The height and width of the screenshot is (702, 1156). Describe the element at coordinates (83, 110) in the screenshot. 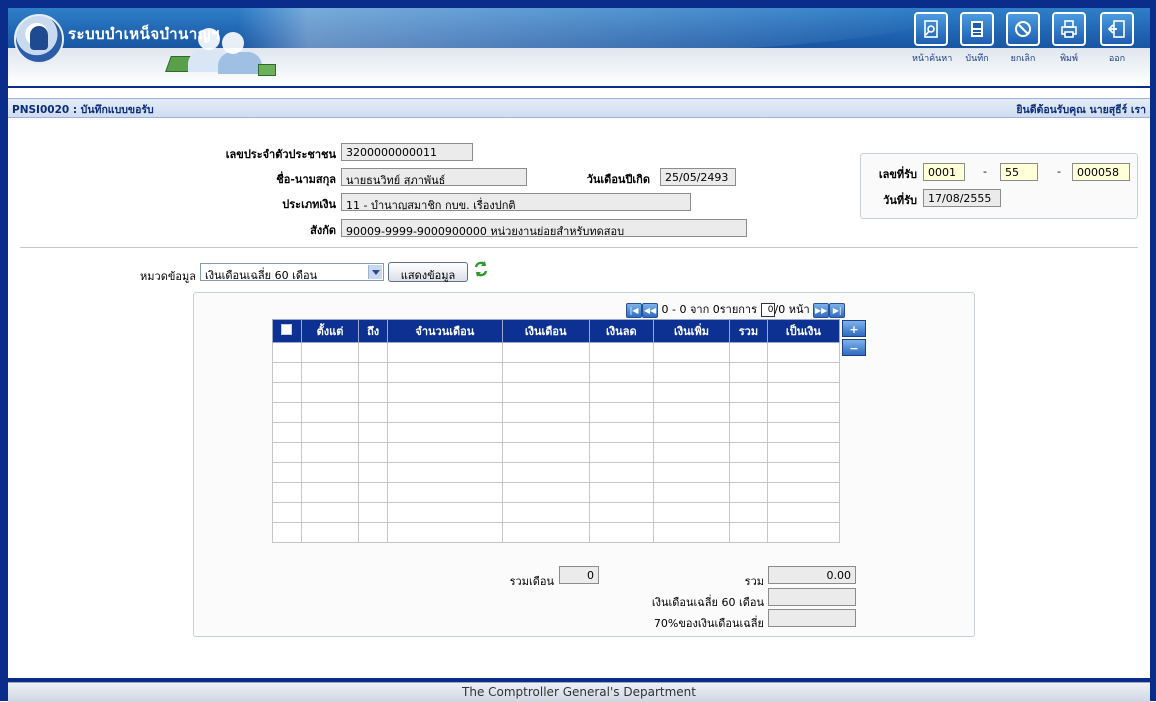

I see `page-title: PNSI0020 : บันทึกแบบขอรับ` at that location.